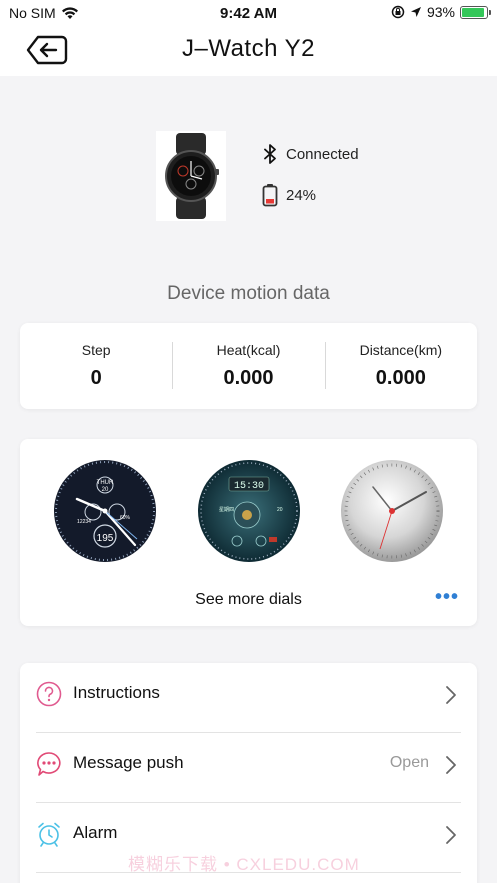 This screenshot has width=497, height=883. What do you see at coordinates (49, 764) in the screenshot?
I see `message-icon` at bounding box center [49, 764].